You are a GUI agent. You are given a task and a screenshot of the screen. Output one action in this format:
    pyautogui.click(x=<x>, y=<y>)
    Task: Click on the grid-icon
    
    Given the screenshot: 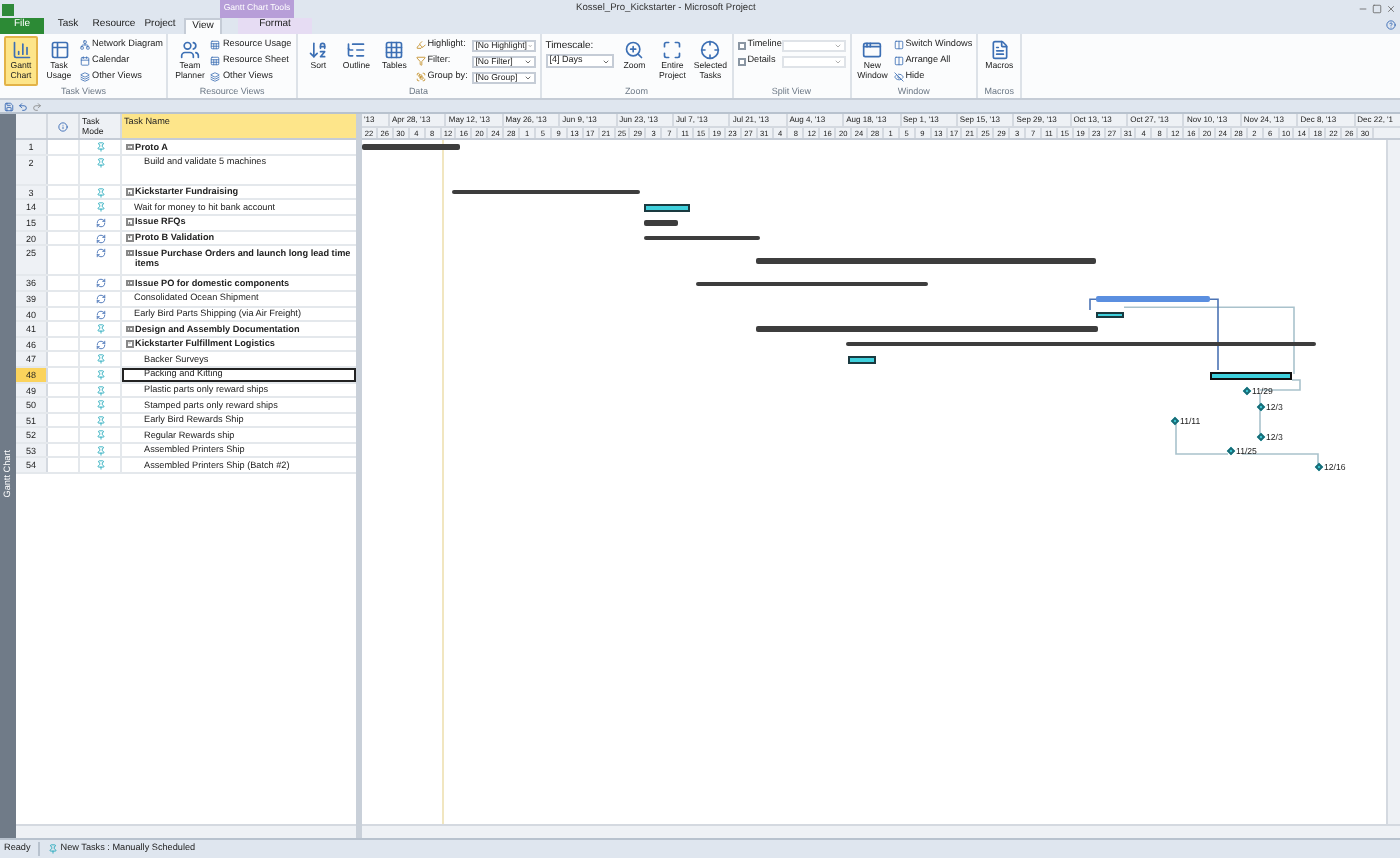 What is the action you would take?
    pyautogui.click(x=394, y=50)
    